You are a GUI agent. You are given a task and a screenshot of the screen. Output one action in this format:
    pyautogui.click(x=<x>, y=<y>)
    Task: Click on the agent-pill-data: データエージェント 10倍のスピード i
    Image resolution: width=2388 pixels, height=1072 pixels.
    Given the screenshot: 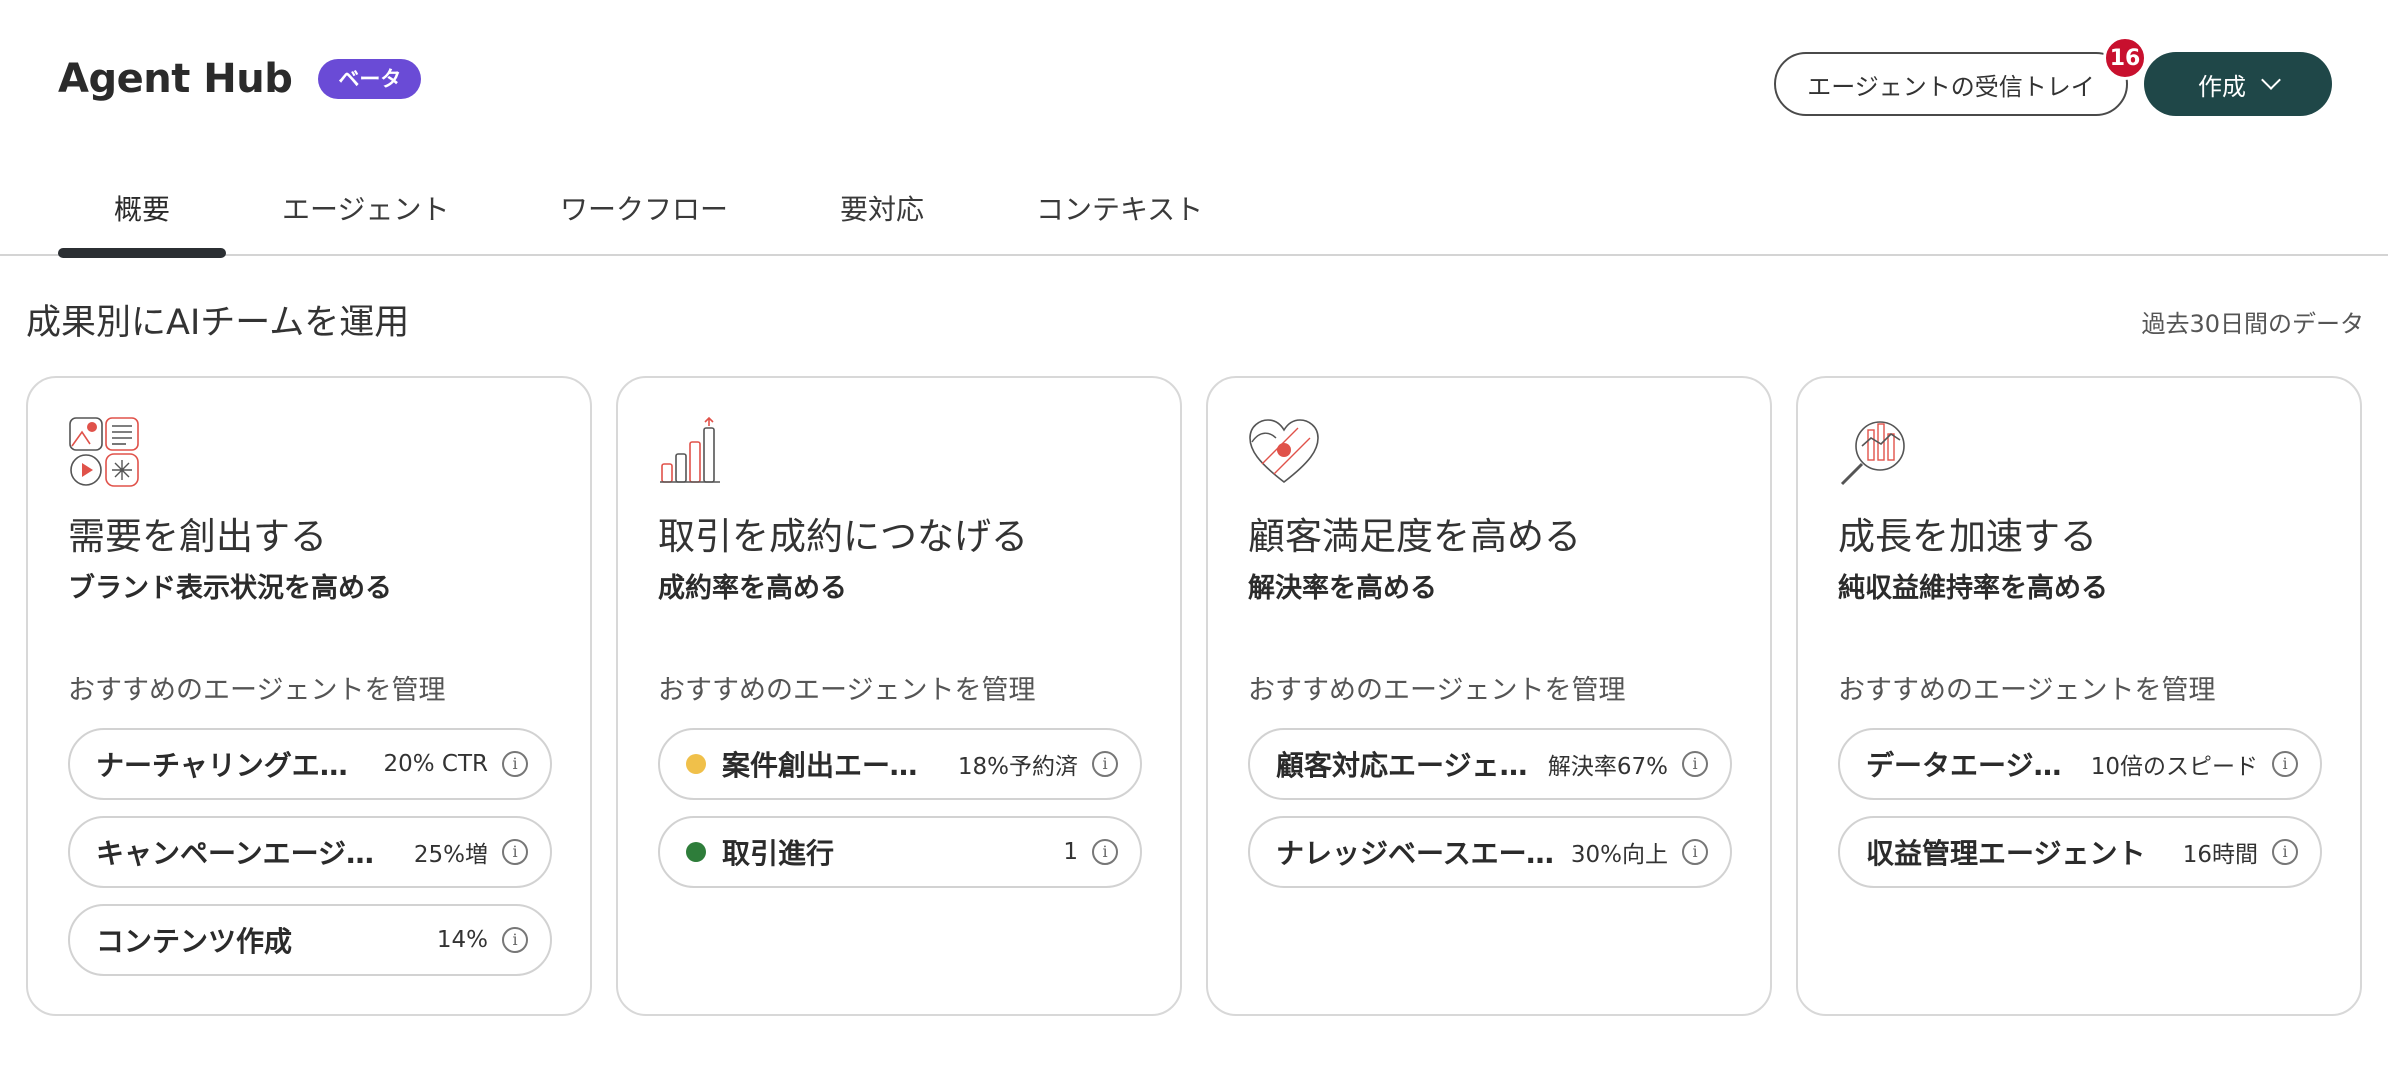 What is the action you would take?
    pyautogui.click(x=2080, y=764)
    